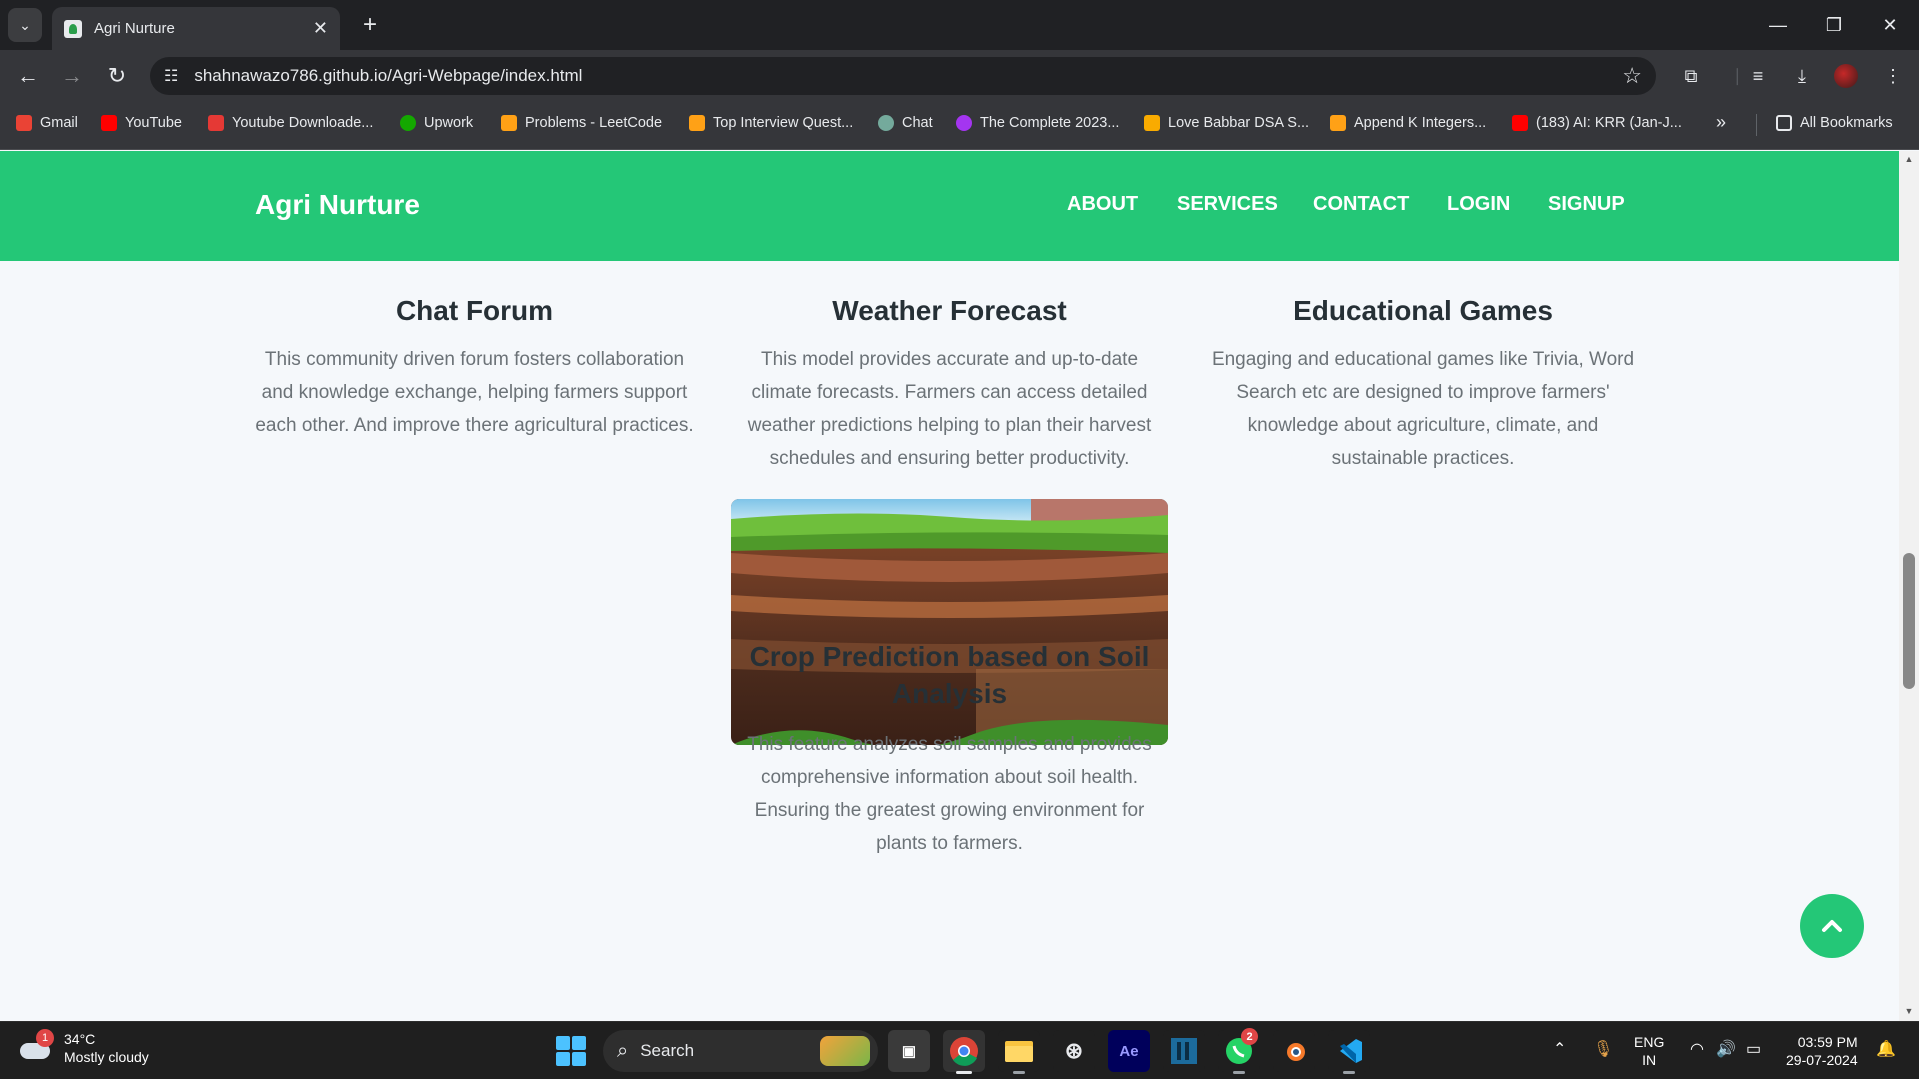  Describe the element at coordinates (1778, 25) in the screenshot. I see `minimize-button: —` at that location.